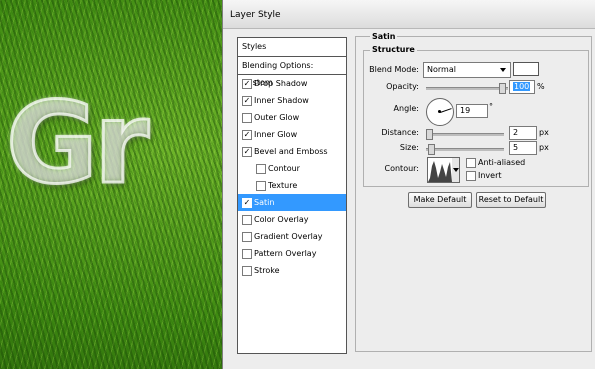  Describe the element at coordinates (409, 147) in the screenshot. I see `size-label: Size:` at that location.